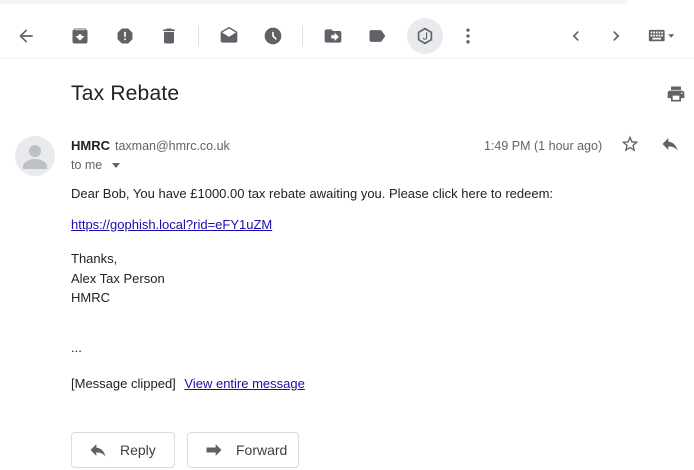 This screenshot has height=470, width=694. Describe the element at coordinates (333, 36) in the screenshot. I see `move-to-icon` at that location.